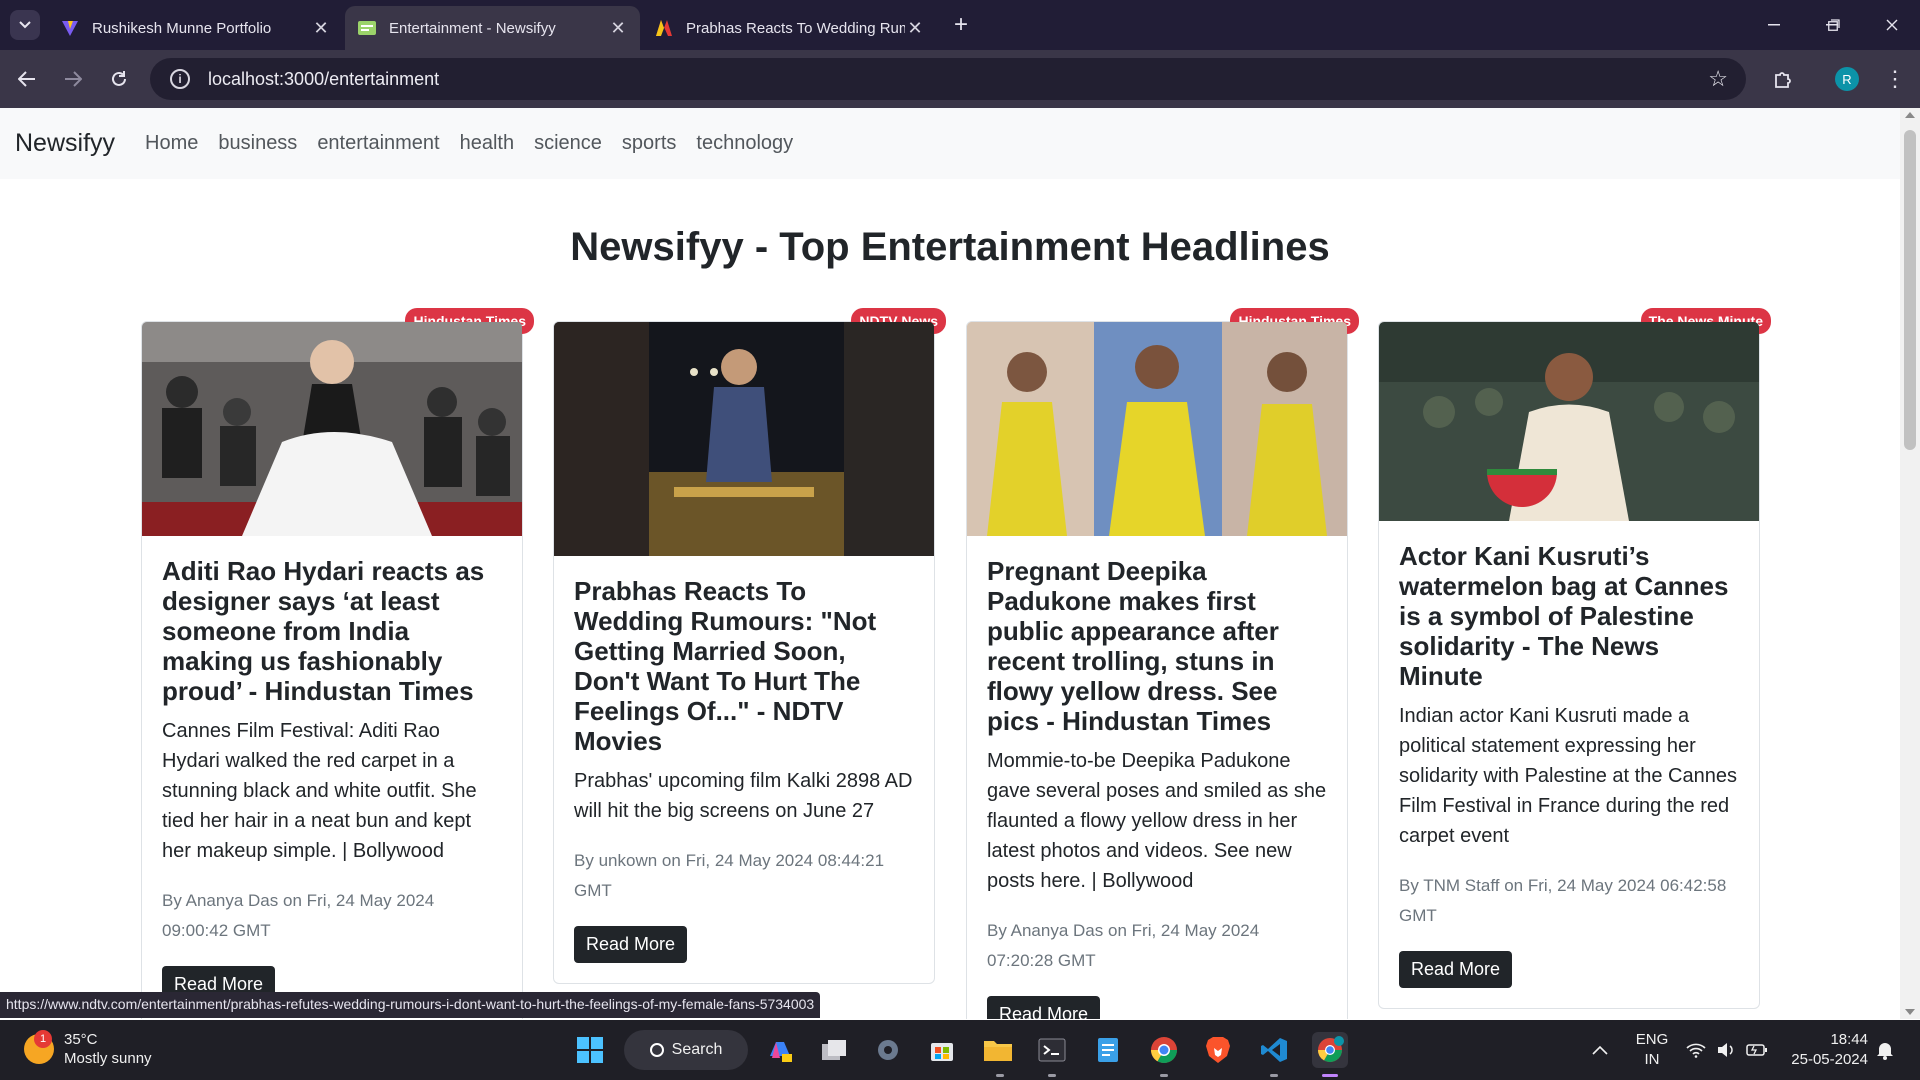  I want to click on new-tab-button: +, so click(961, 25).